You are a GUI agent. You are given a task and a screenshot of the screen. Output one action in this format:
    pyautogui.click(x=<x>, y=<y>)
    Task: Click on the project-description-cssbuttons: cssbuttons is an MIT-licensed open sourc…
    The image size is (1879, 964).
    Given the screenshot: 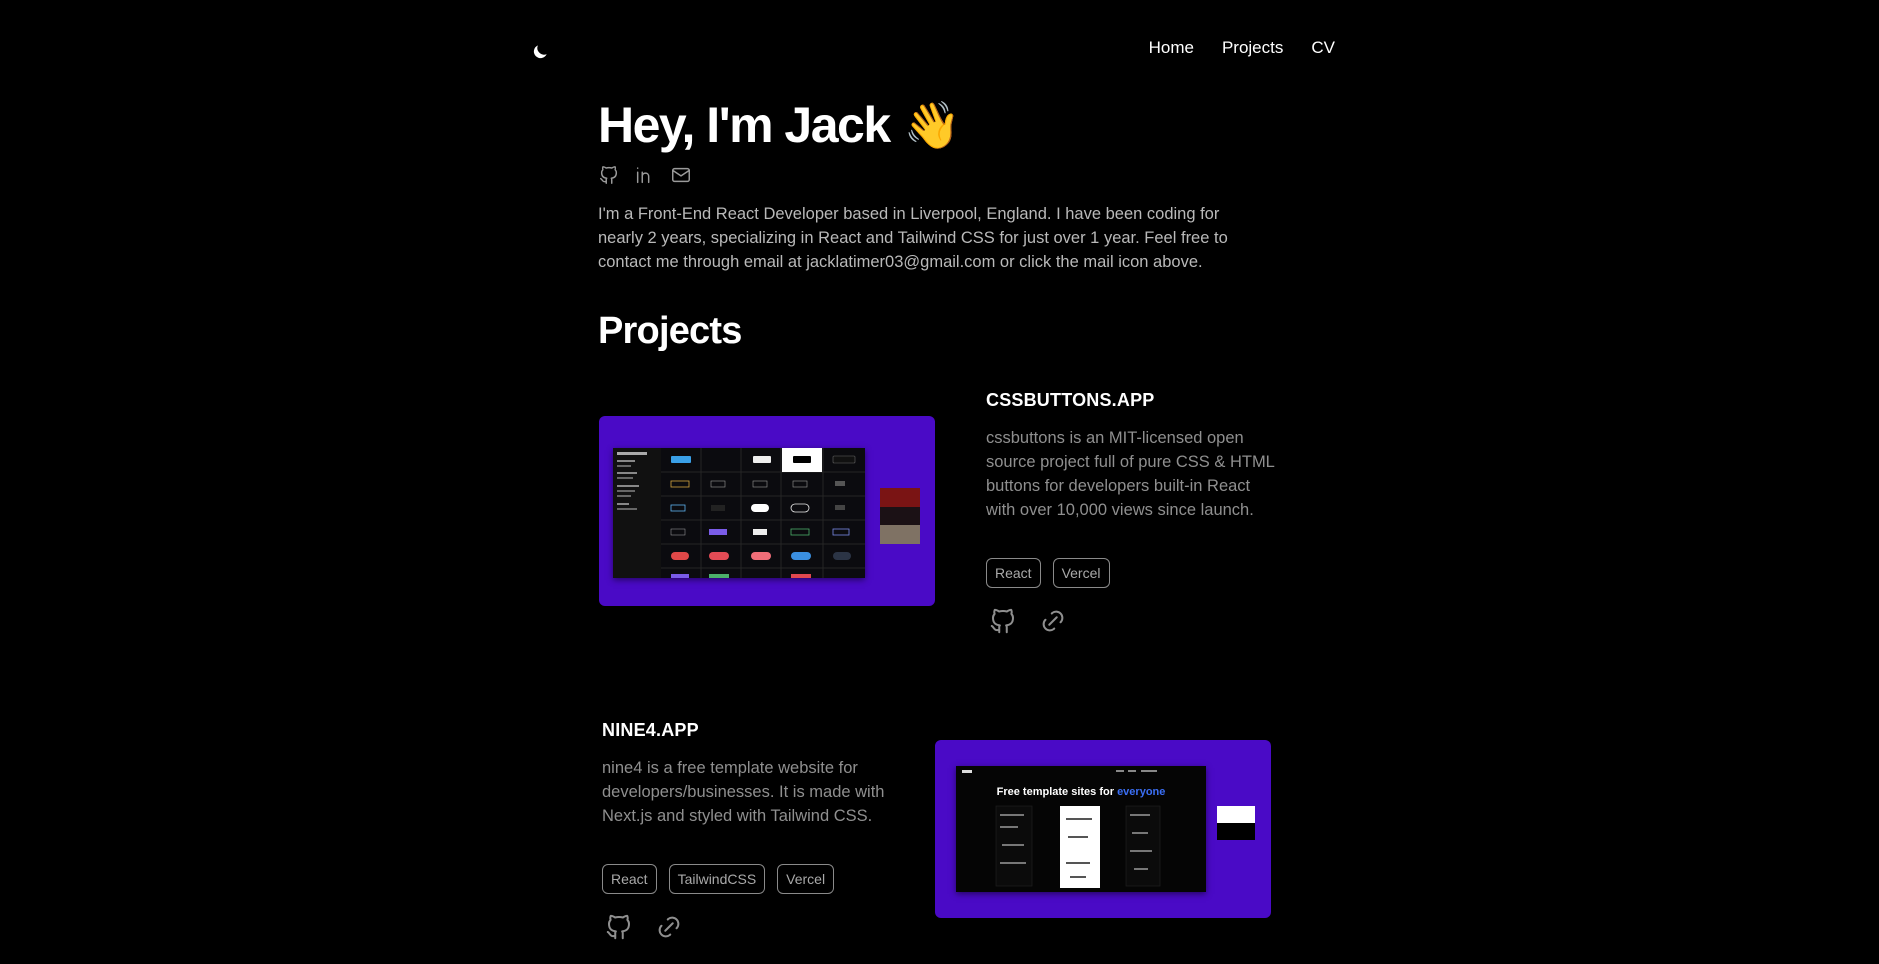 What is the action you would take?
    pyautogui.click(x=1130, y=474)
    